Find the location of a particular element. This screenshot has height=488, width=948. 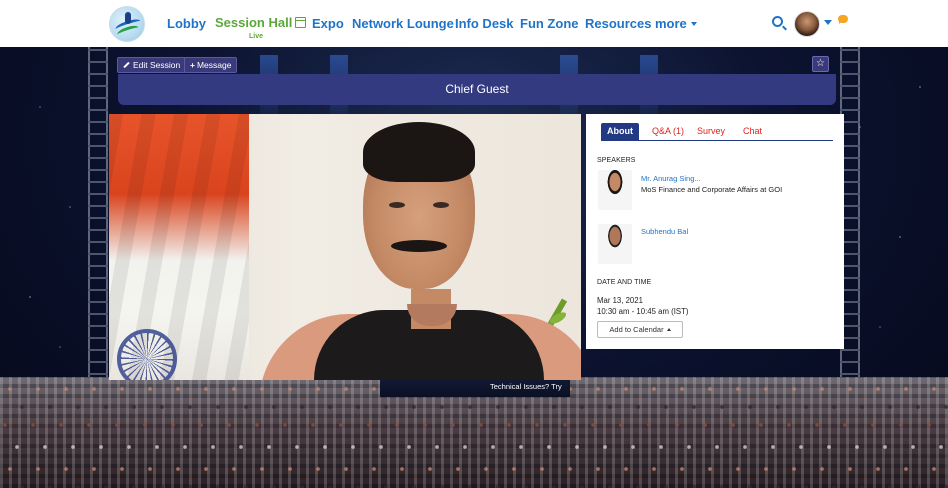

nav-info-desk: Info Desk is located at coordinates (484, 23).